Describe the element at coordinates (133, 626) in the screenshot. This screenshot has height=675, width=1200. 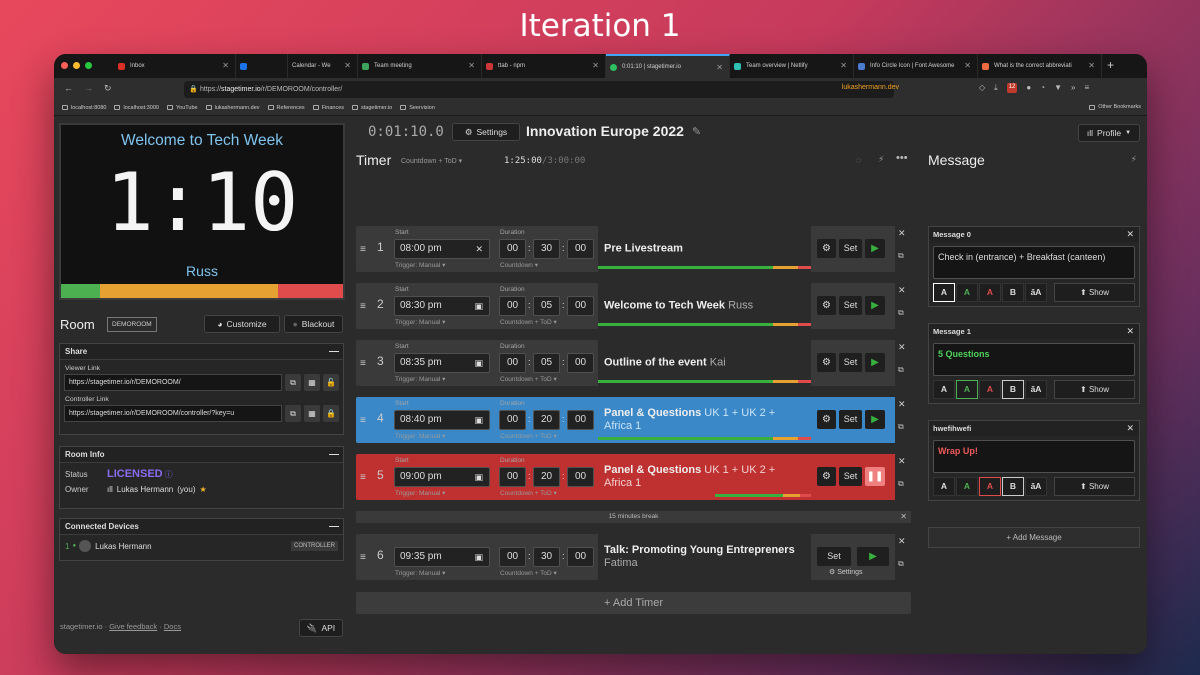
I see `give-feedback-link: Give feedback` at that location.